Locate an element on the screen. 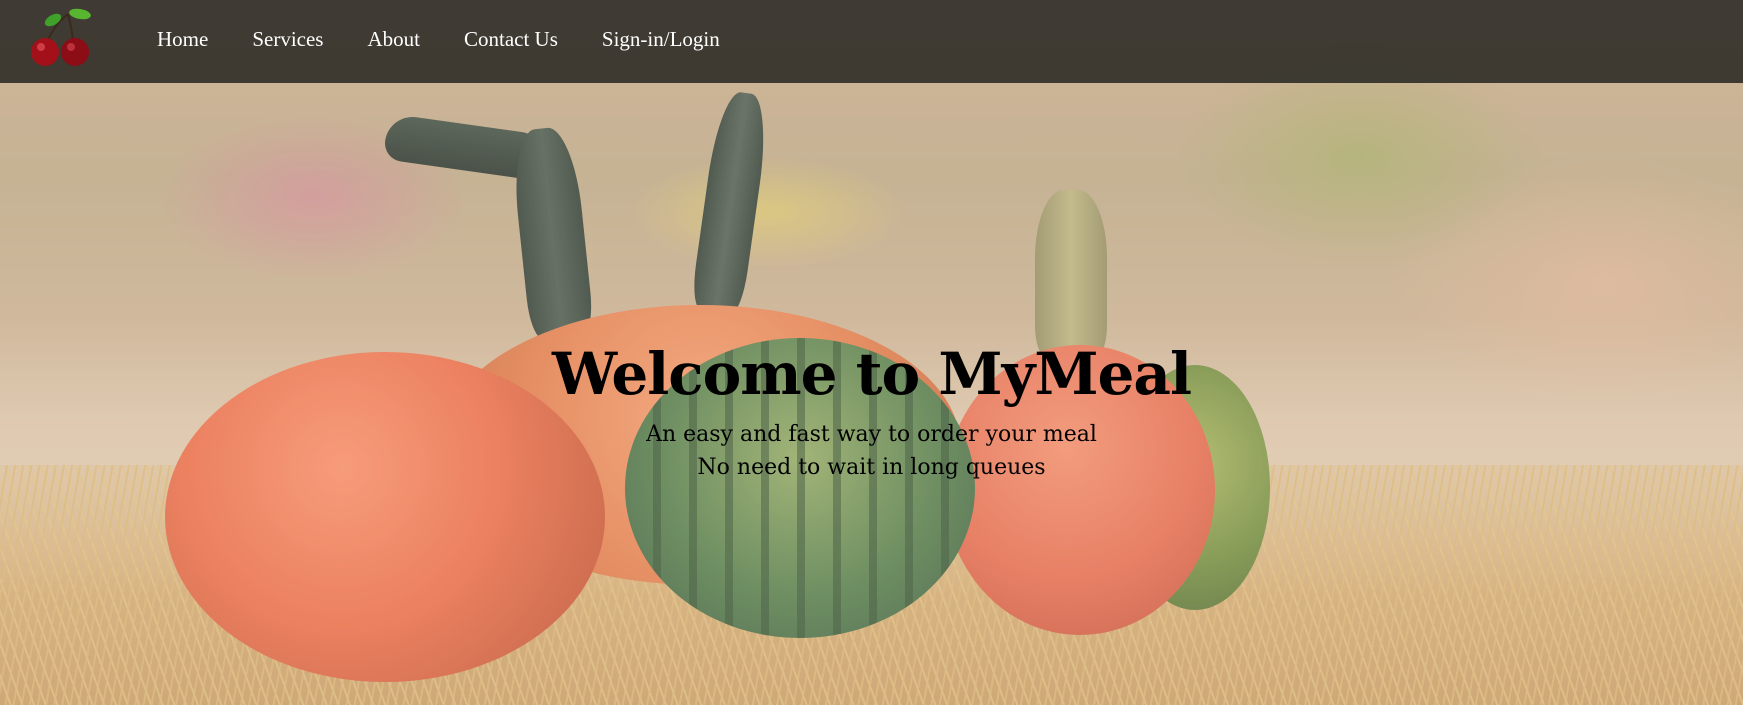  nav-contact-link: Contact Us is located at coordinates (511, 39).